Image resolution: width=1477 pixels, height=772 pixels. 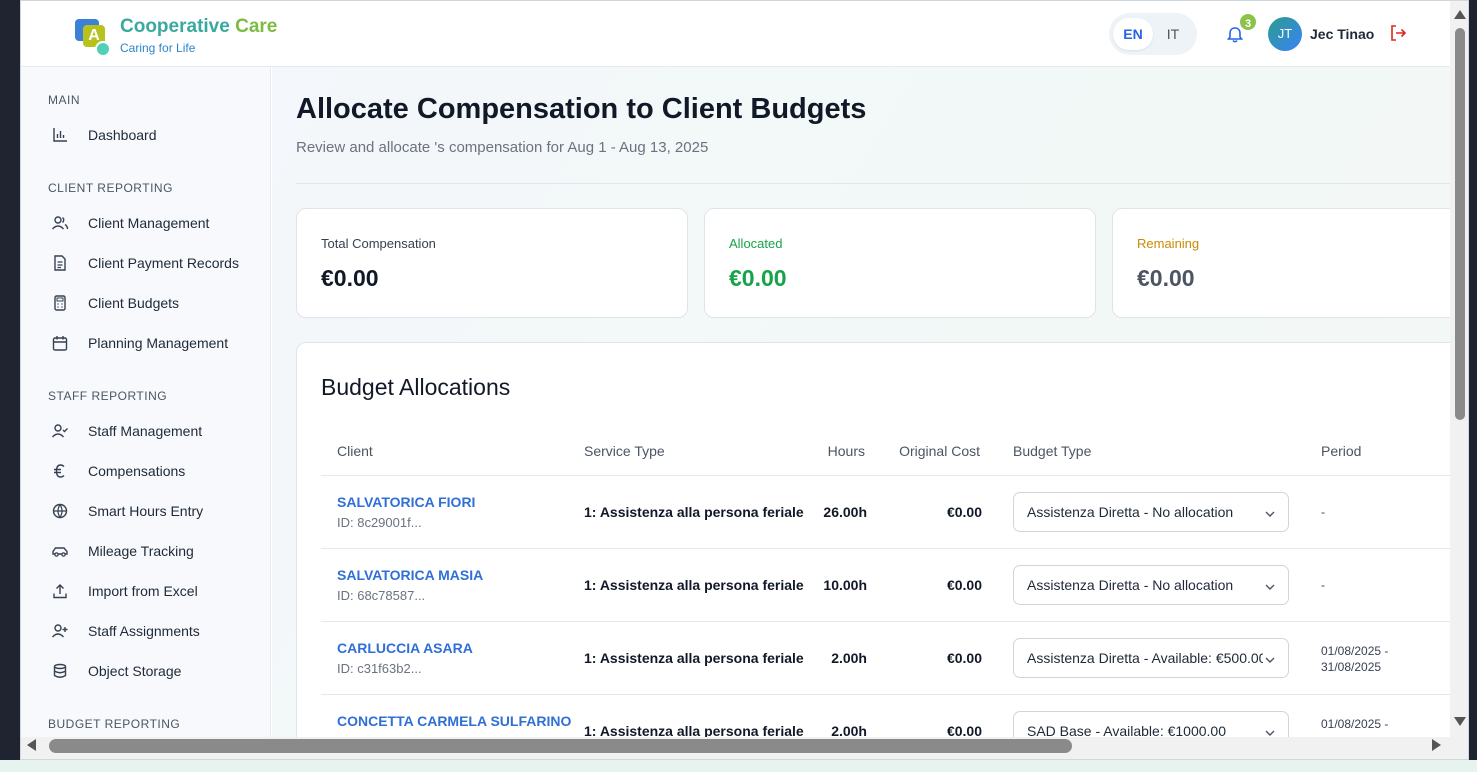 What do you see at coordinates (355, 451) in the screenshot?
I see `column-header-client: Client` at bounding box center [355, 451].